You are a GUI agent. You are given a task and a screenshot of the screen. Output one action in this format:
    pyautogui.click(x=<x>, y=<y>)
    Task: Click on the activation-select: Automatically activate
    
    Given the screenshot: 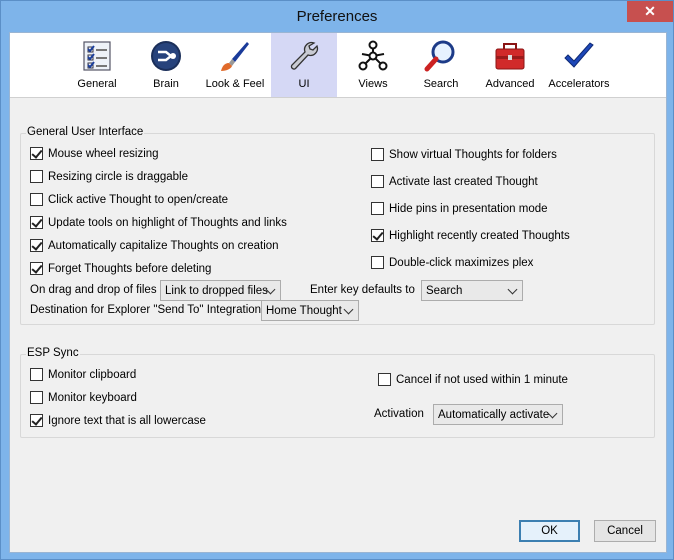 What is the action you would take?
    pyautogui.click(x=498, y=414)
    